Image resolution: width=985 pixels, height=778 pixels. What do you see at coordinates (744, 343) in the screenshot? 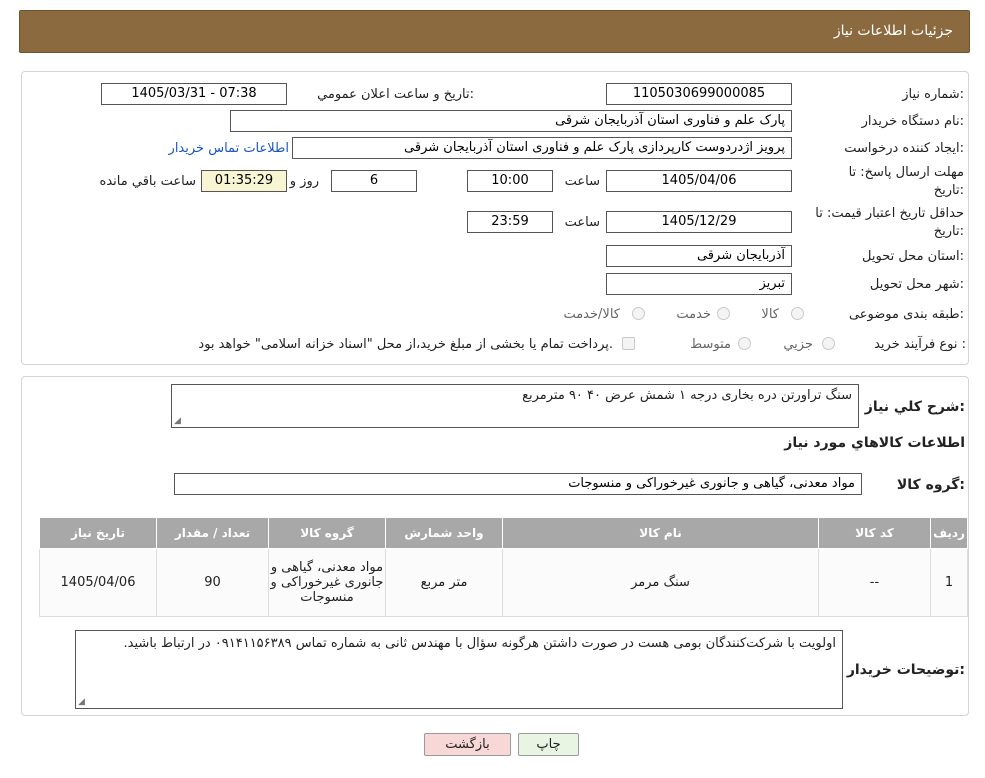
I see `process-radio-medium` at bounding box center [744, 343].